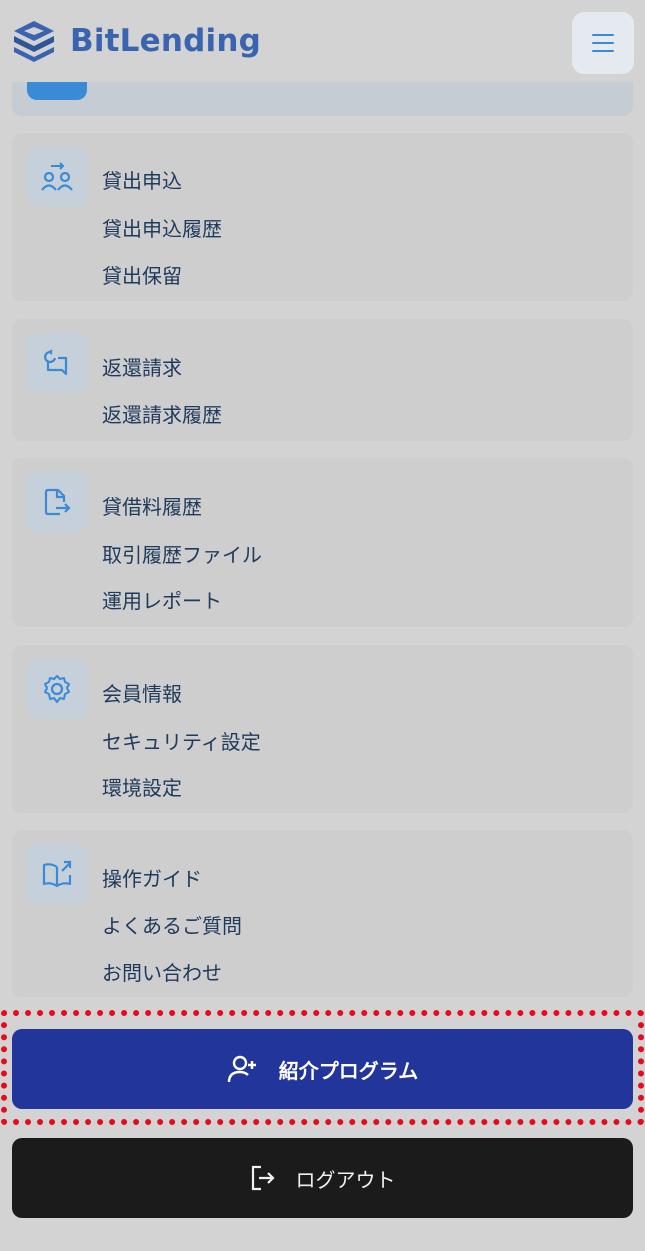 This screenshot has width=645, height=1251. I want to click on file-export-icon-box, so click(57, 502).